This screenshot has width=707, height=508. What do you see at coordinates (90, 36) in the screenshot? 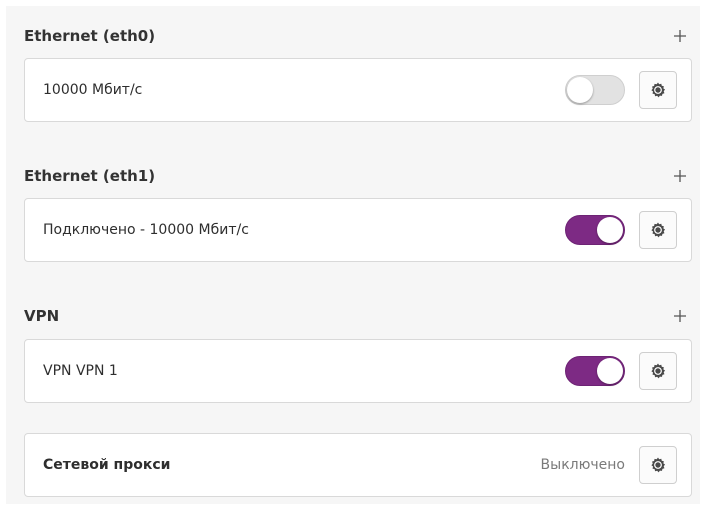
I see `section-title-eth0: Ethernet (eth0)` at bounding box center [90, 36].